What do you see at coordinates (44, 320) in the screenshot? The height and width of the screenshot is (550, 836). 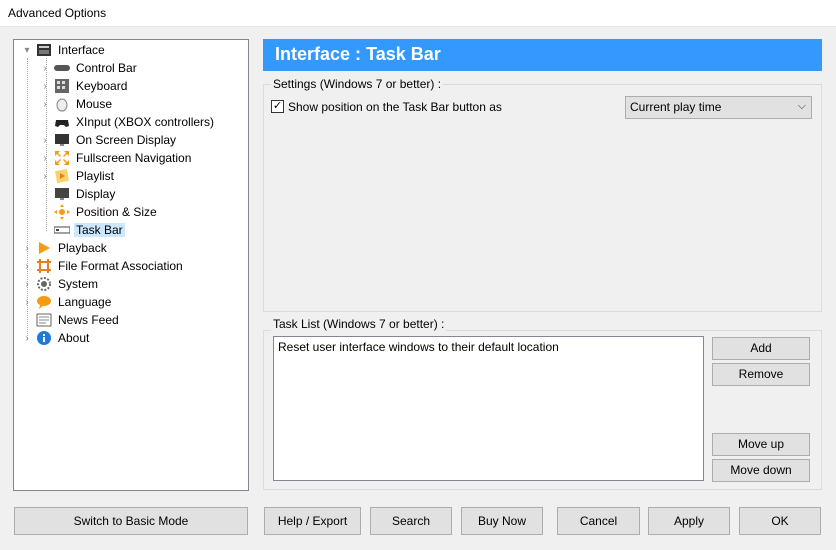 I see `news-icon` at bounding box center [44, 320].